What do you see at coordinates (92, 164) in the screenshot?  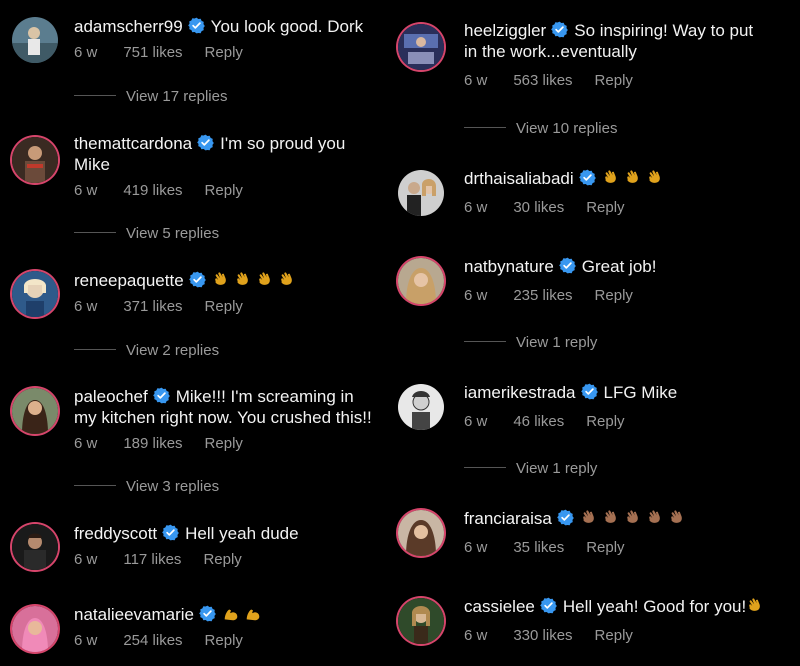 I see `comment-text-cont: Mike` at bounding box center [92, 164].